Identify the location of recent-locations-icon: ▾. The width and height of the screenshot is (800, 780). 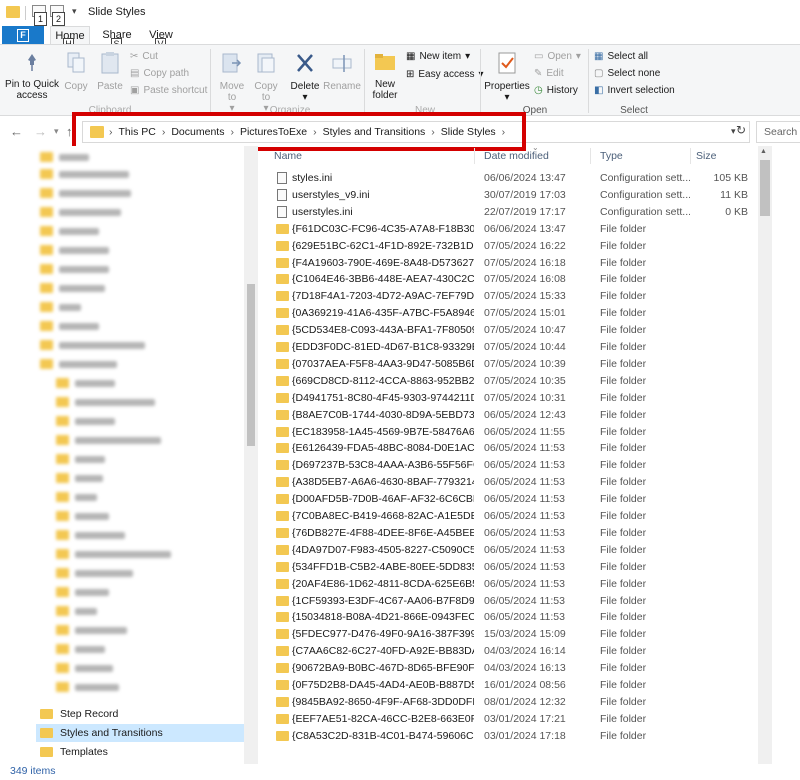
(56, 131).